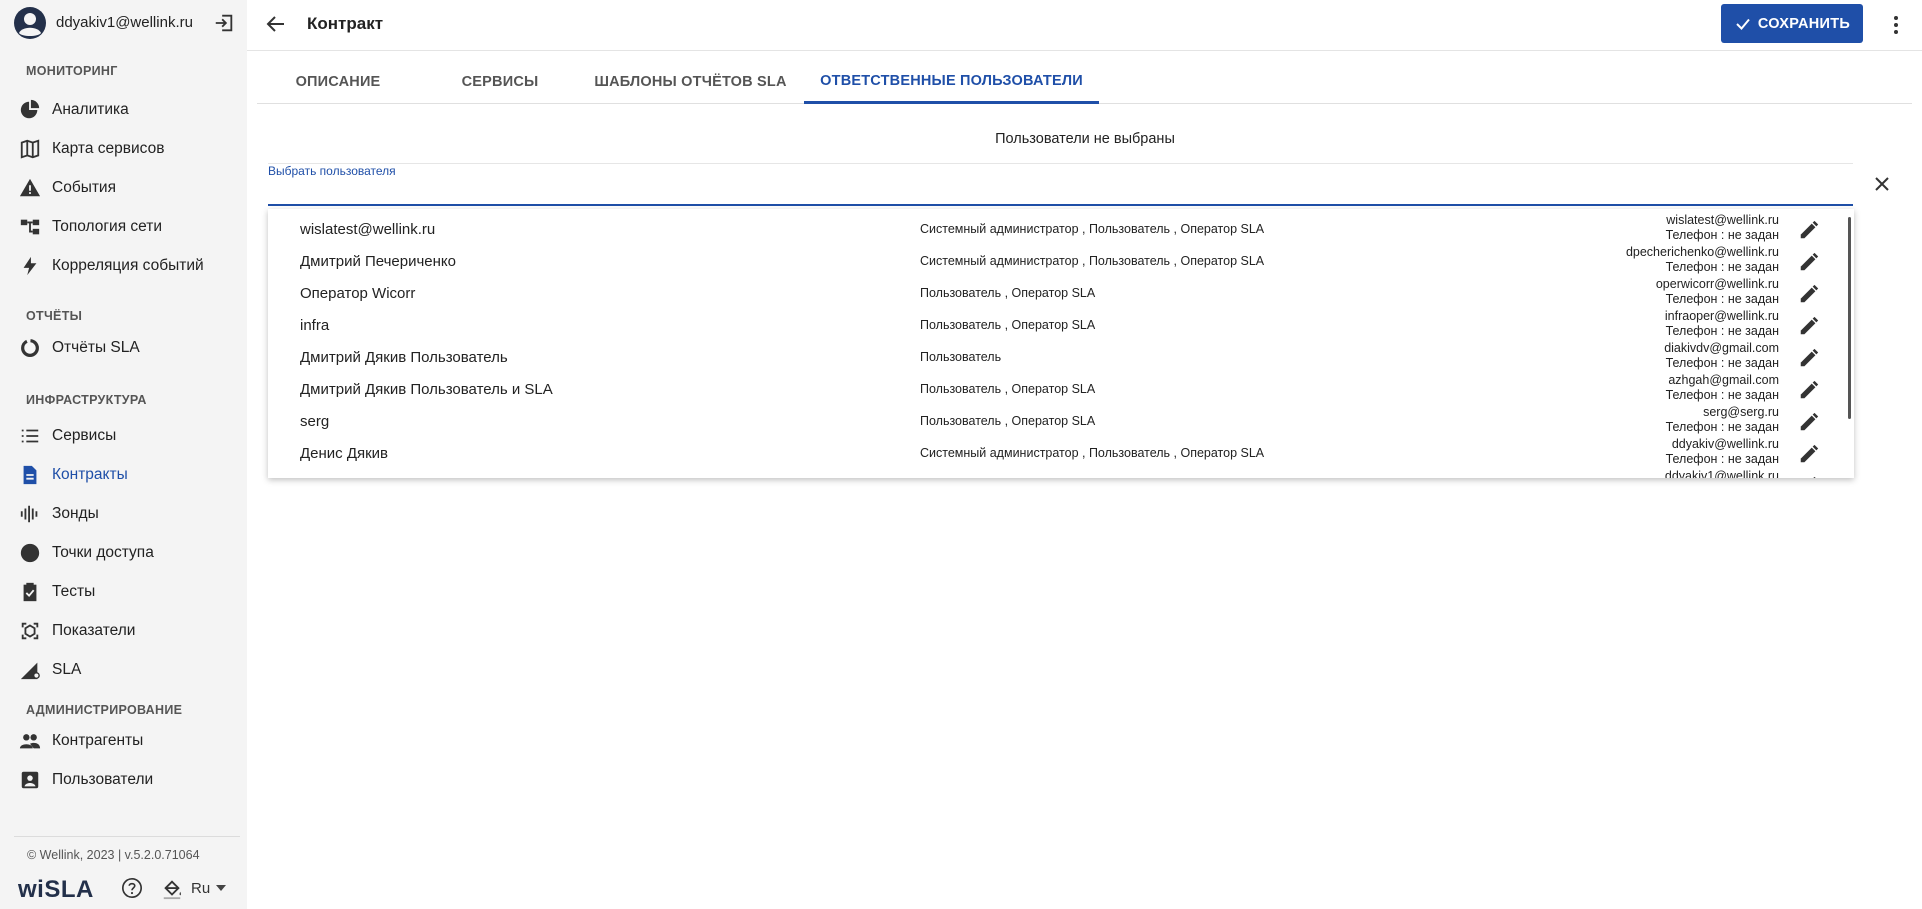  Describe the element at coordinates (75, 513) in the screenshot. I see `sidebar-item-label: Зонды` at that location.